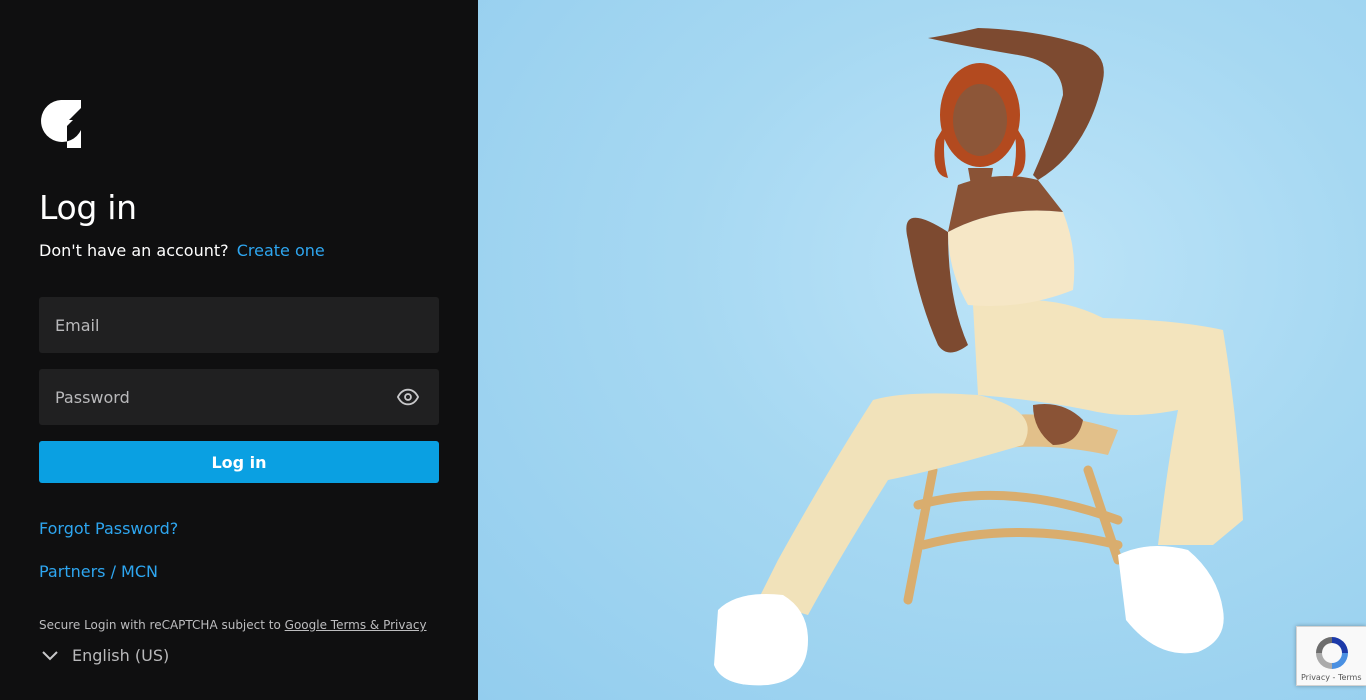 The width and height of the screenshot is (1366, 700). Describe the element at coordinates (121, 655) in the screenshot. I see `language-label: English (US)` at that location.